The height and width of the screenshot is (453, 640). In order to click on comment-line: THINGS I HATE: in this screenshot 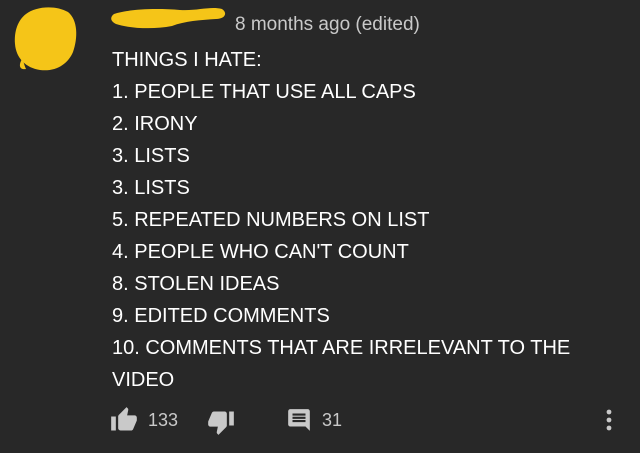, I will do `click(187, 60)`.